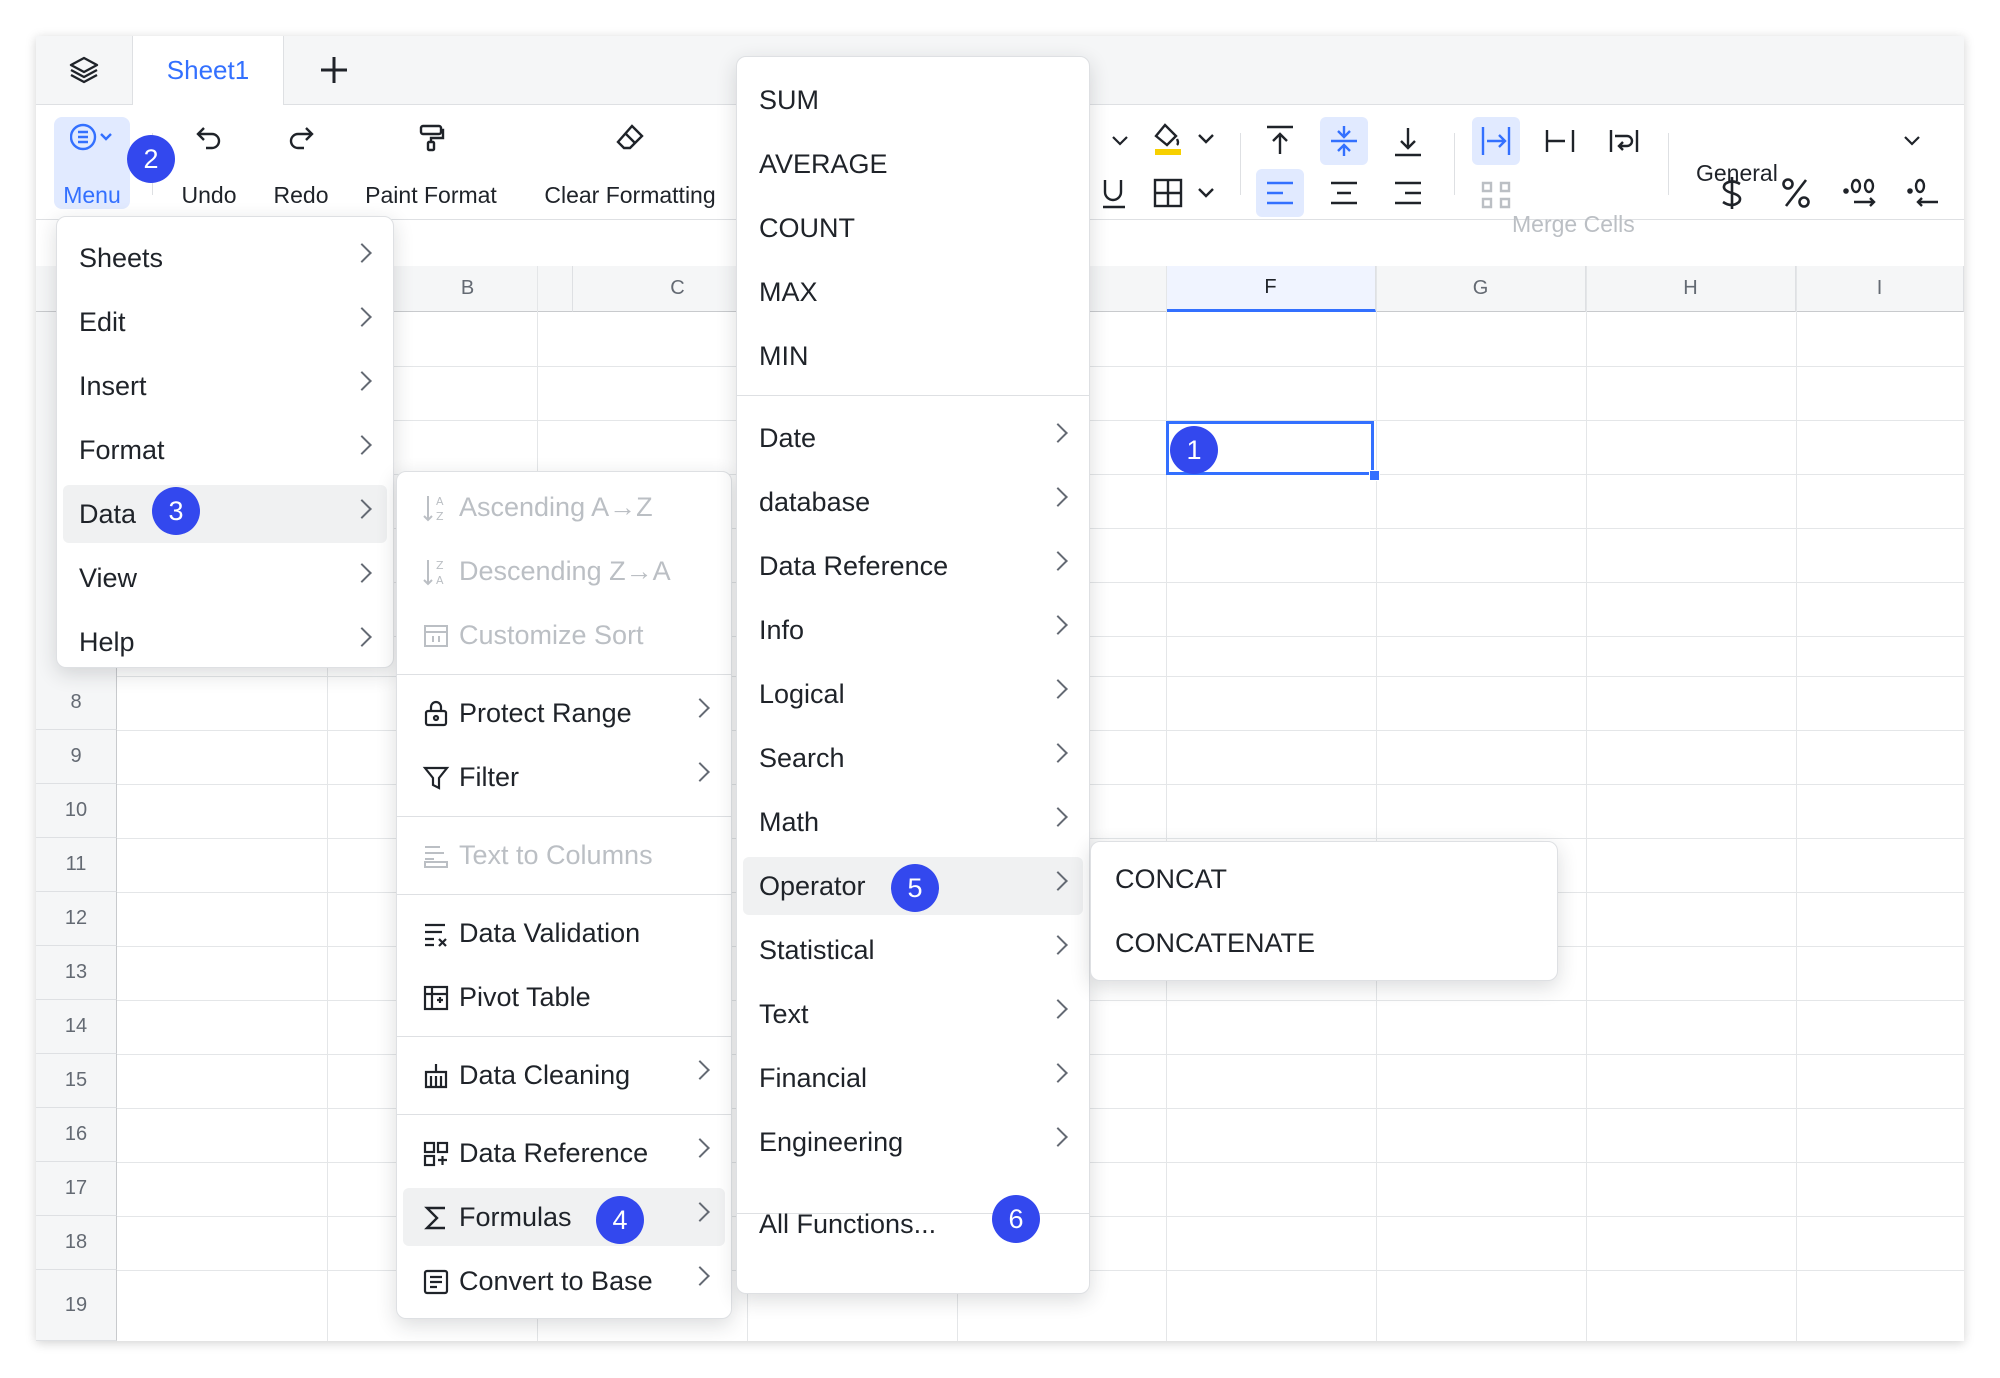 The width and height of the screenshot is (2000, 1378). Describe the element at coordinates (76, 1081) in the screenshot. I see `row-header-15: 15` at that location.